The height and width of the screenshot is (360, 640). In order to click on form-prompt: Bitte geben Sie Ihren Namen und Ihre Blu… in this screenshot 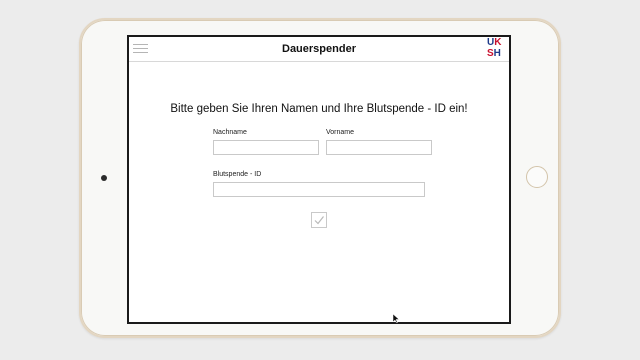, I will do `click(319, 109)`.